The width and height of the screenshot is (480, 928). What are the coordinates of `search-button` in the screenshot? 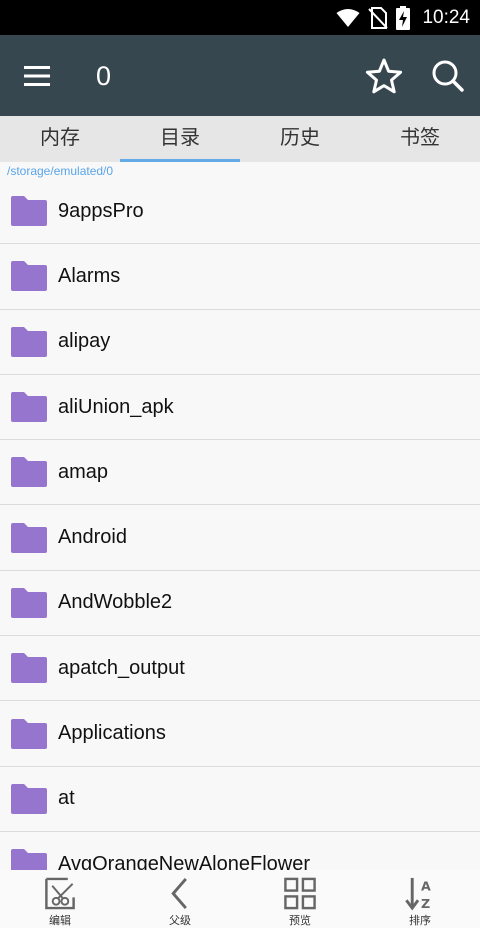 It's located at (448, 76).